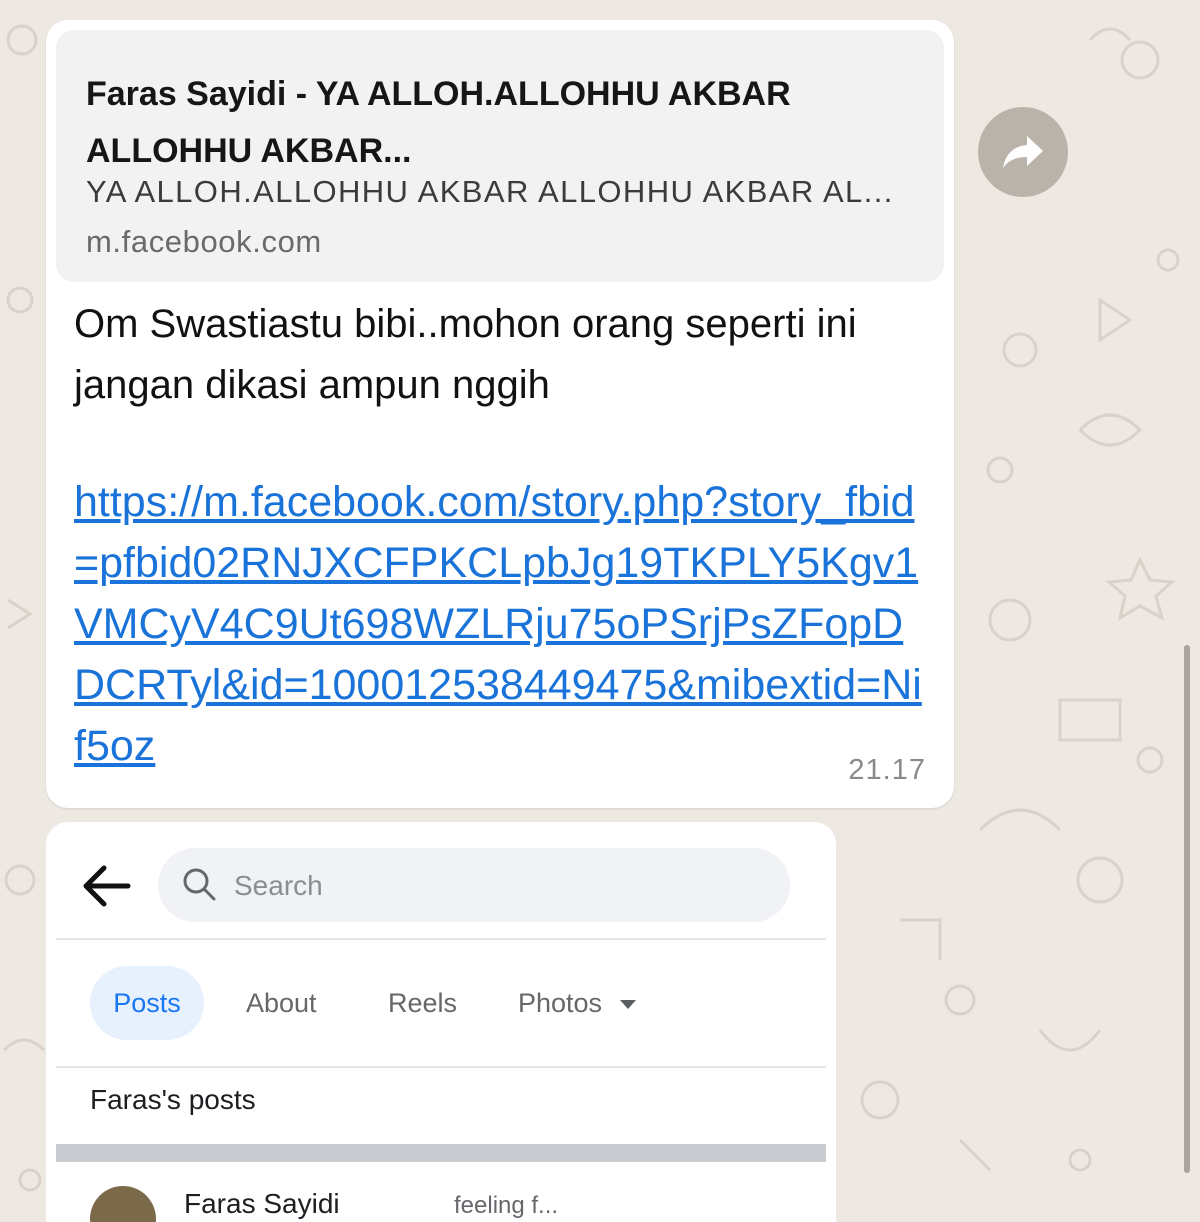 The height and width of the screenshot is (1222, 1200). Describe the element at coordinates (441, 1153) in the screenshot. I see `section-separator` at that location.